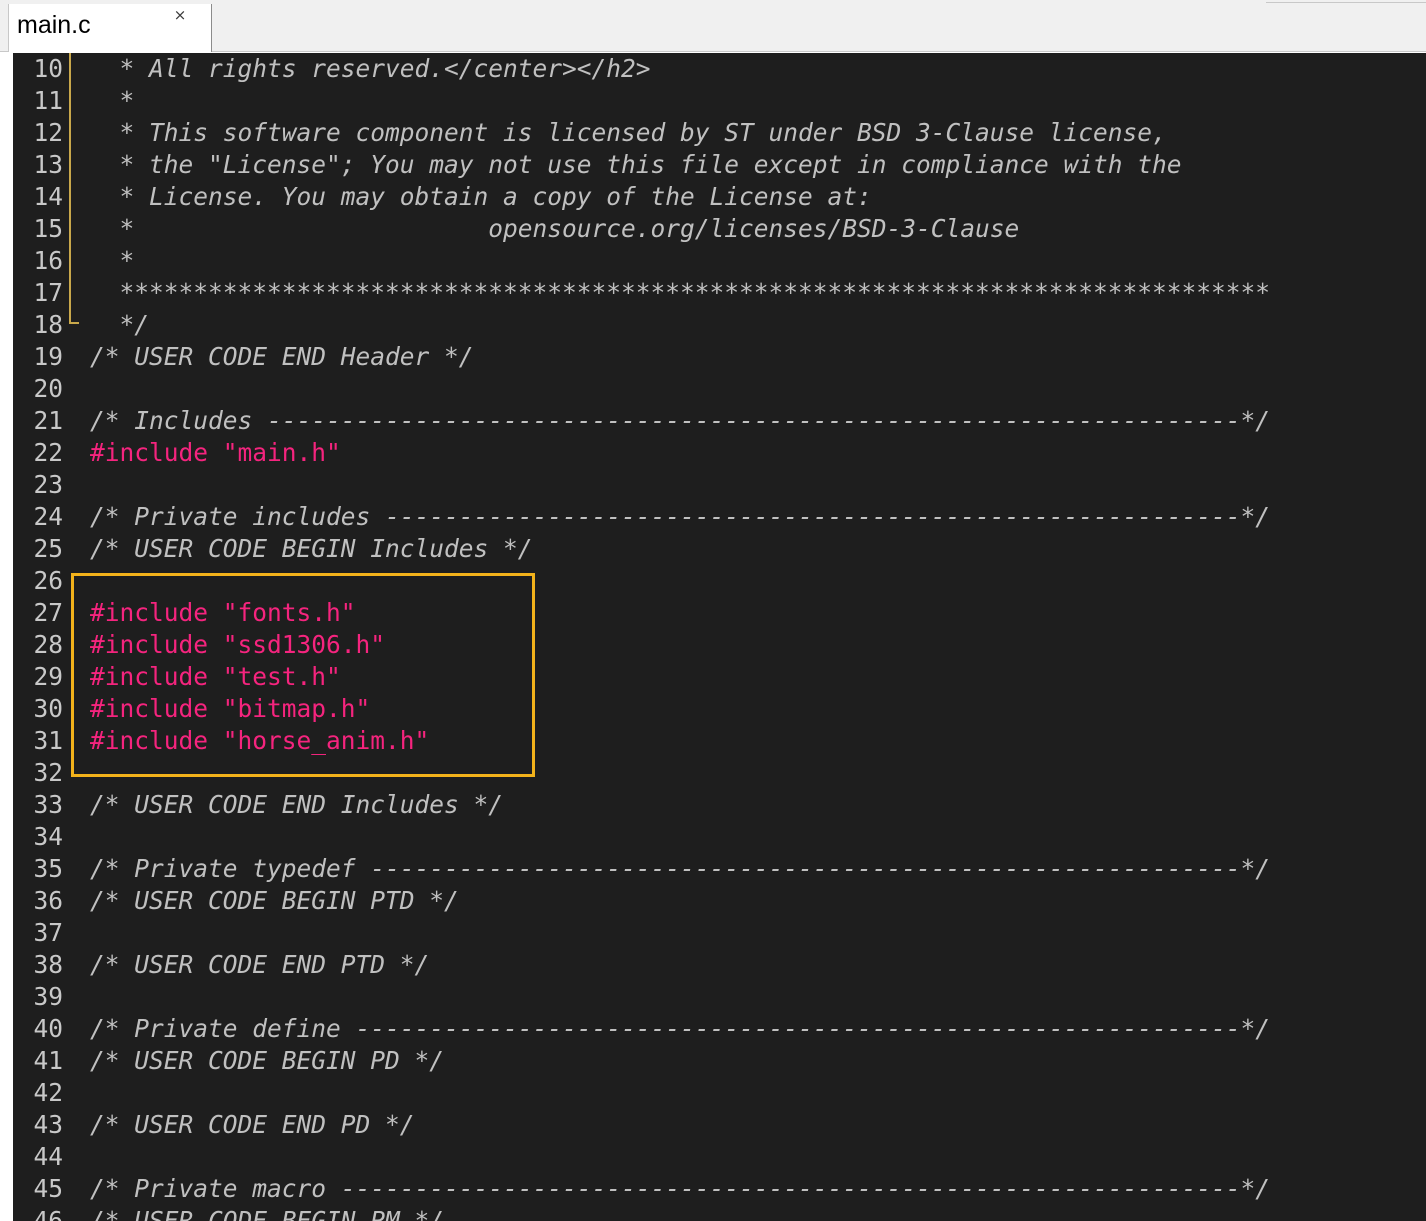 The height and width of the screenshot is (1221, 1426). I want to click on tab-main-c: main.c ×, so click(110, 28).